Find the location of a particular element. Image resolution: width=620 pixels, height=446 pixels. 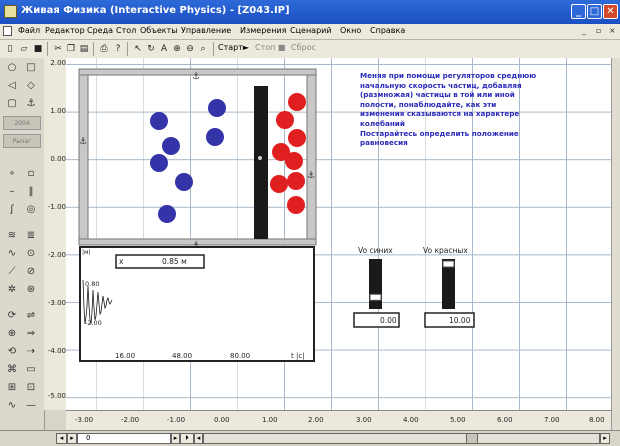

damper-tool-icon: ≣ is located at coordinates (31, 236).